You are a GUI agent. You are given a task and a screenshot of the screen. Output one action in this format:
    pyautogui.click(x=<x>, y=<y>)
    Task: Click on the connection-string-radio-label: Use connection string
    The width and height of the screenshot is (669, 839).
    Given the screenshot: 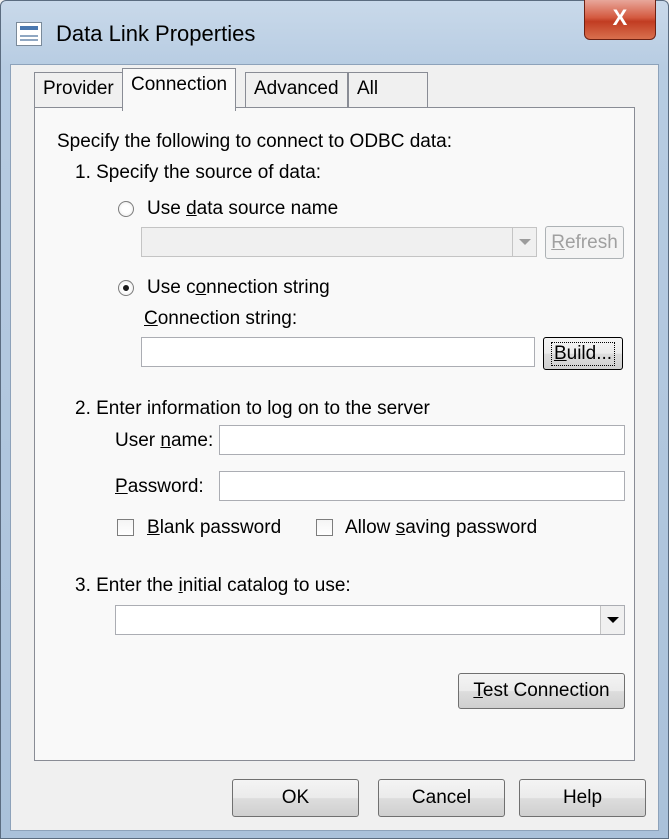 What is the action you would take?
    pyautogui.click(x=238, y=288)
    